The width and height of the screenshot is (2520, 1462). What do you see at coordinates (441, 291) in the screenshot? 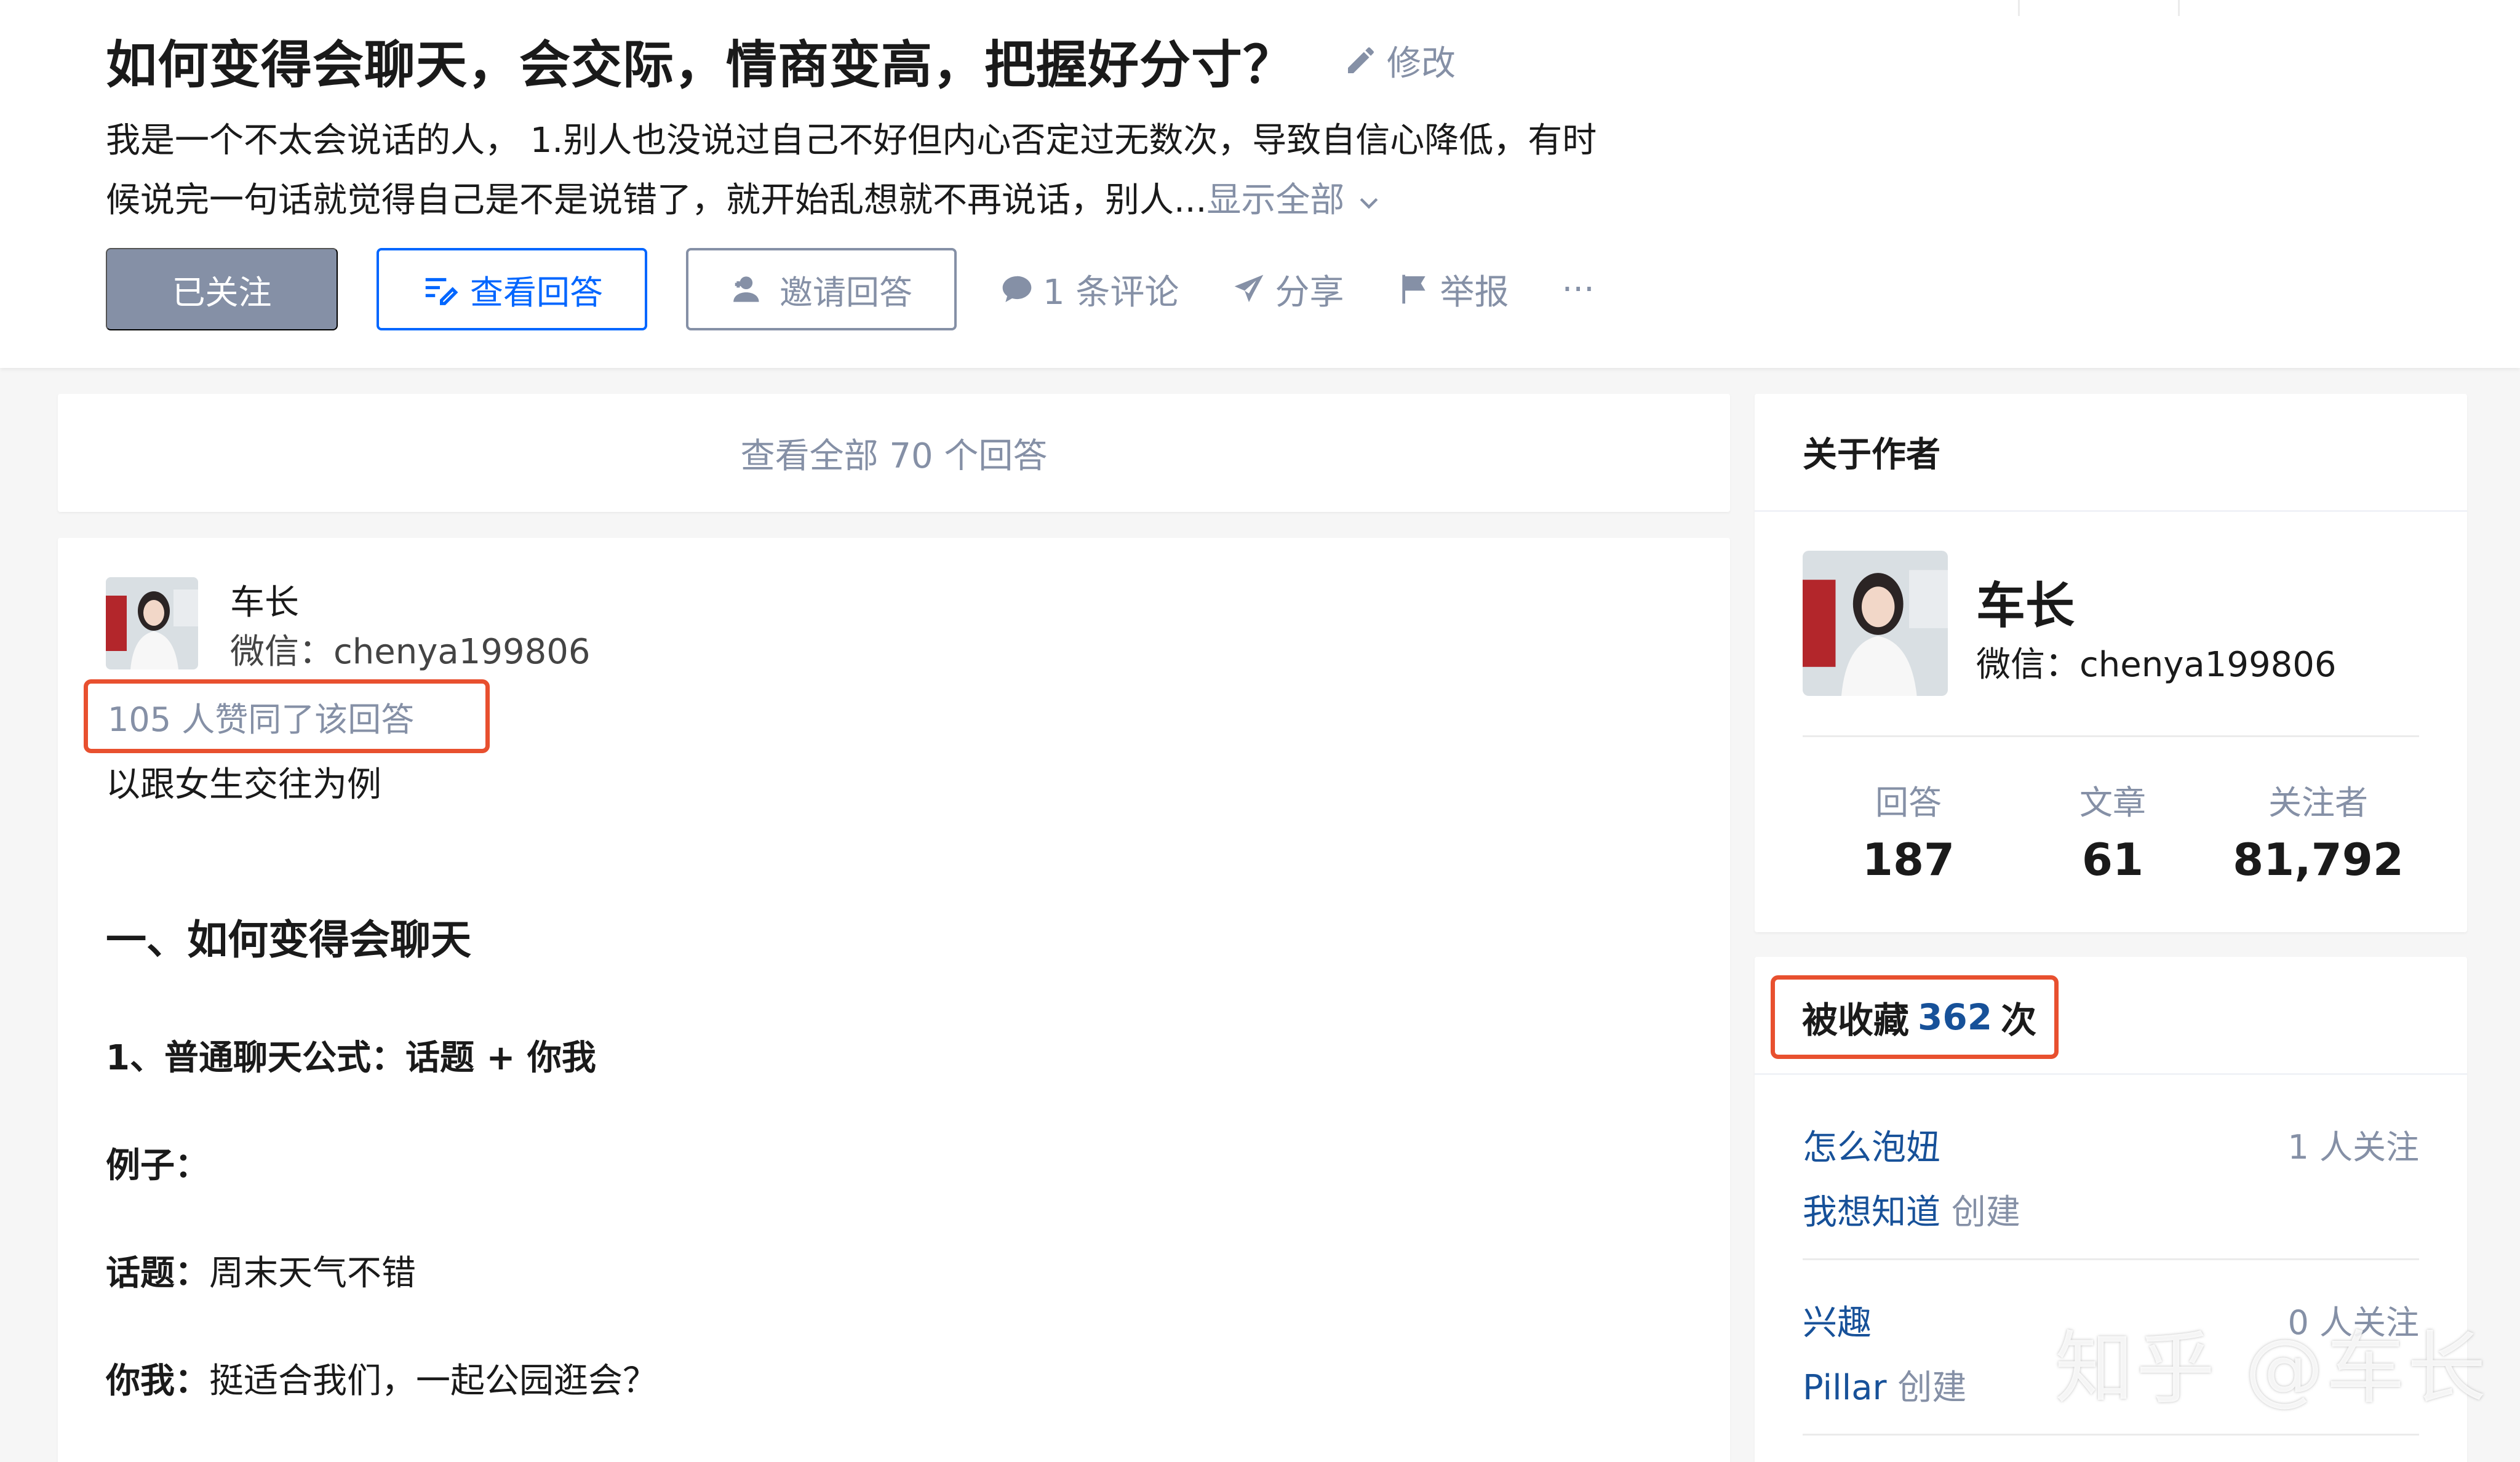
I see `write-answer-icon` at bounding box center [441, 291].